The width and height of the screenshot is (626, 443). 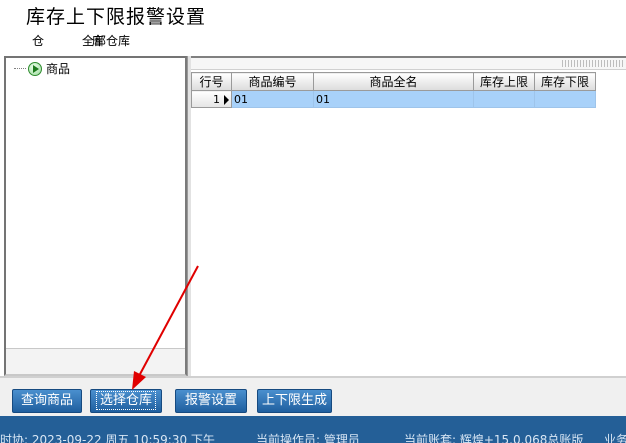 I want to click on grid-topbar, so click(x=408, y=64).